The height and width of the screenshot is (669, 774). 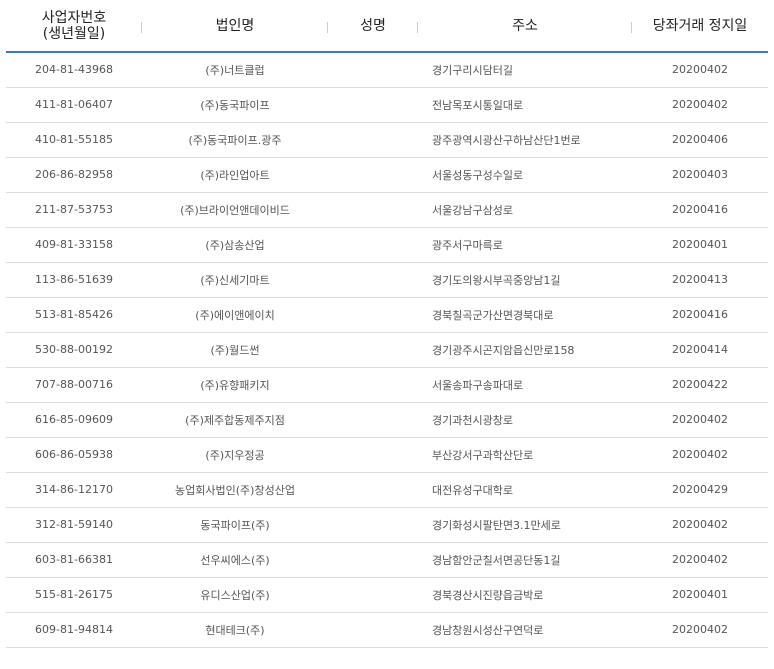 I want to click on header-birthdate-label: (생년월일), so click(x=74, y=33).